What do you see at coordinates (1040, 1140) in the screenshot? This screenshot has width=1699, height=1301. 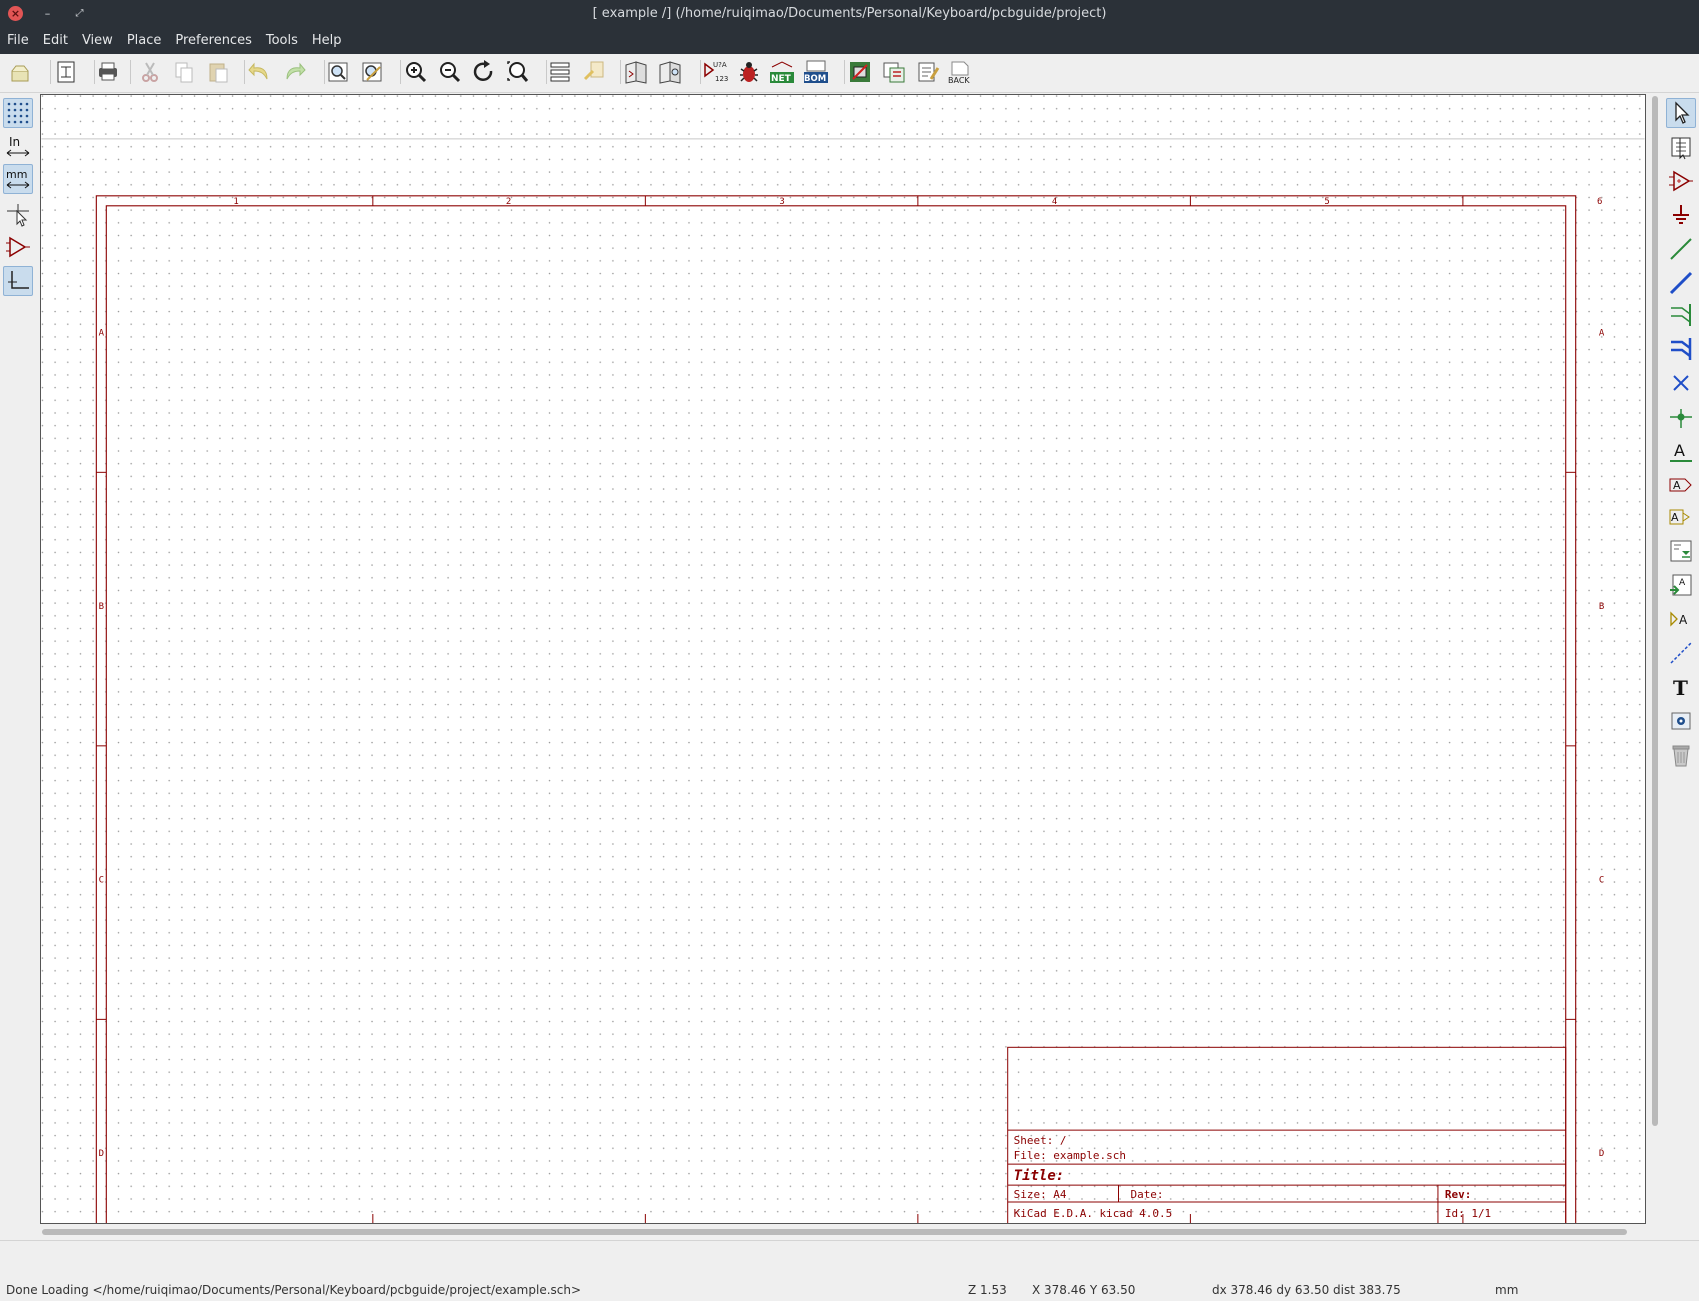 I see `title-block-sheet: Sheet: /` at bounding box center [1040, 1140].